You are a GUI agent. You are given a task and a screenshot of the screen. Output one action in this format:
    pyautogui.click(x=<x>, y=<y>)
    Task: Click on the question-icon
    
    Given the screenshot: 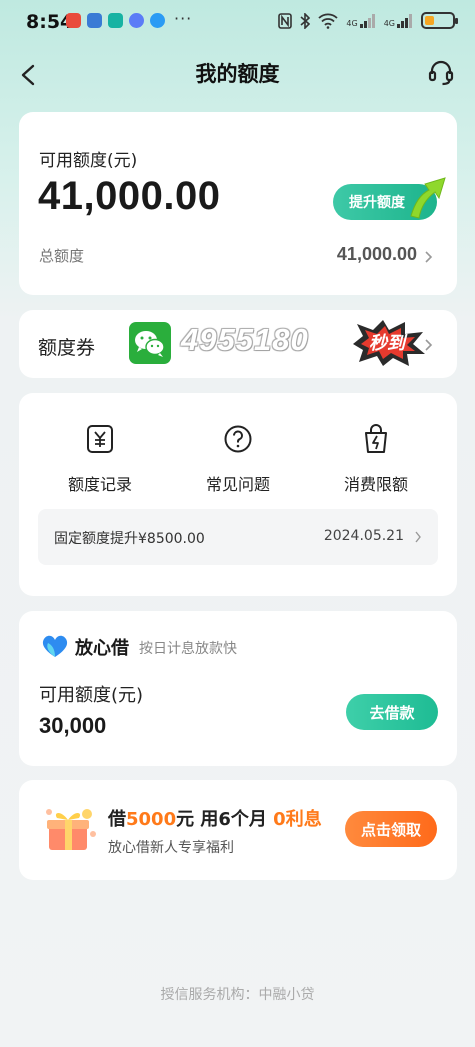 What is the action you would take?
    pyautogui.click(x=238, y=439)
    